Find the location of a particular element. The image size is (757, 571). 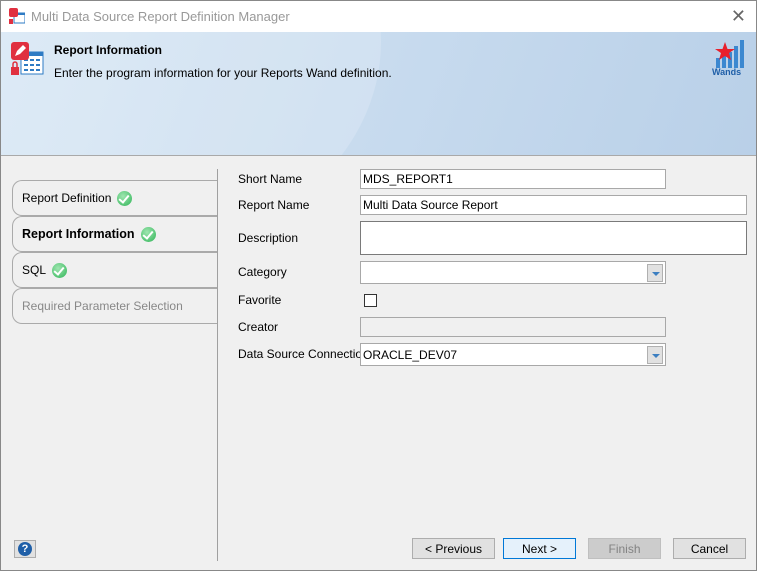

short-name-input: MDS_REPORT1 is located at coordinates (513, 179).